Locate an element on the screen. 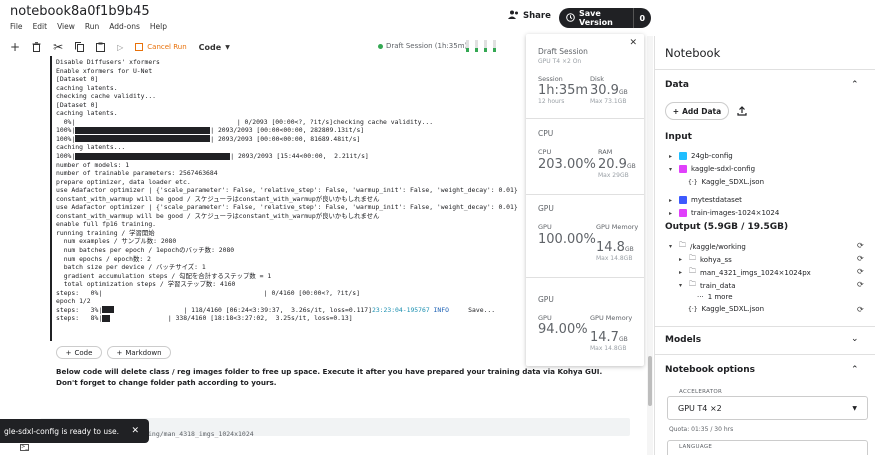 The height and width of the screenshot is (455, 875). options-section-header: Notebook options is located at coordinates (710, 370).